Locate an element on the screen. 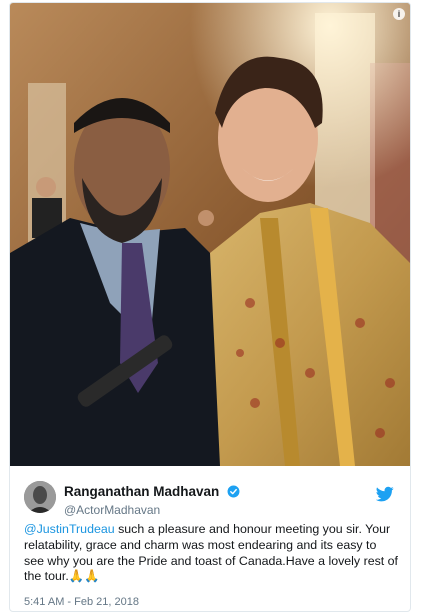 This screenshot has height=613, width=428. author-display-name: Ranganathan Madhavan is located at coordinates (141, 491).